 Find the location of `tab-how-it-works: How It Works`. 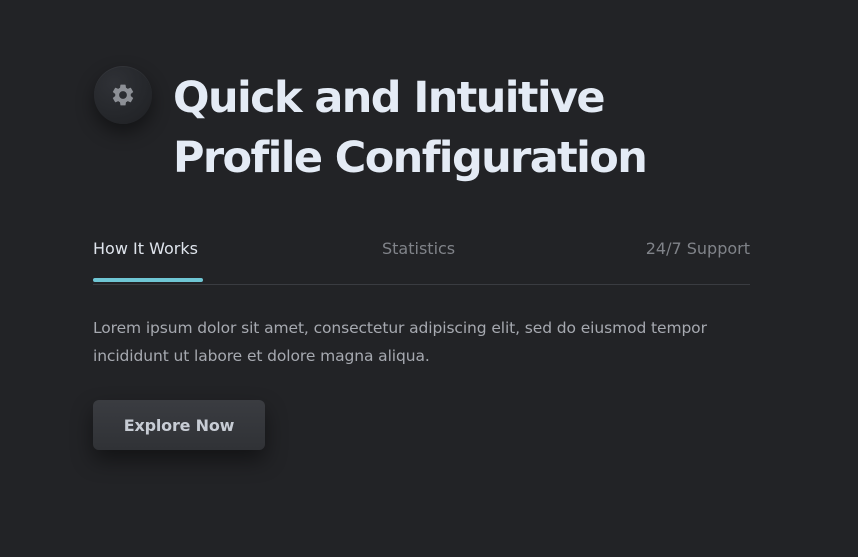

tab-how-it-works: How It Works is located at coordinates (145, 249).